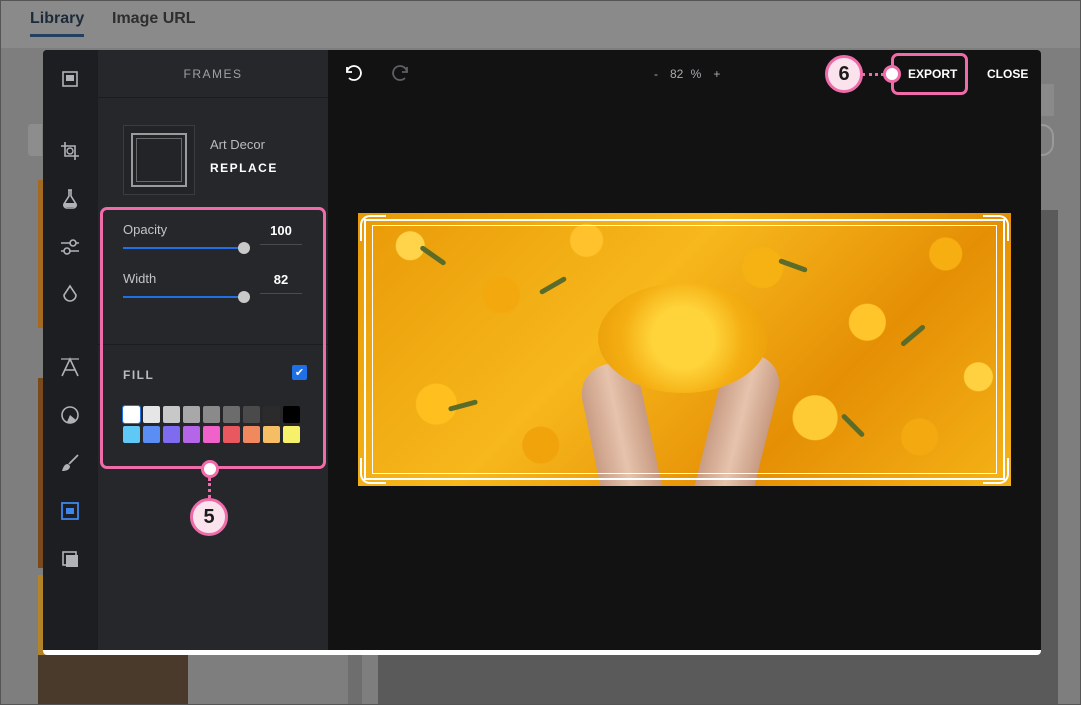 The height and width of the screenshot is (705, 1081). I want to click on source-tabs: Library Image URL, so click(540, 24).